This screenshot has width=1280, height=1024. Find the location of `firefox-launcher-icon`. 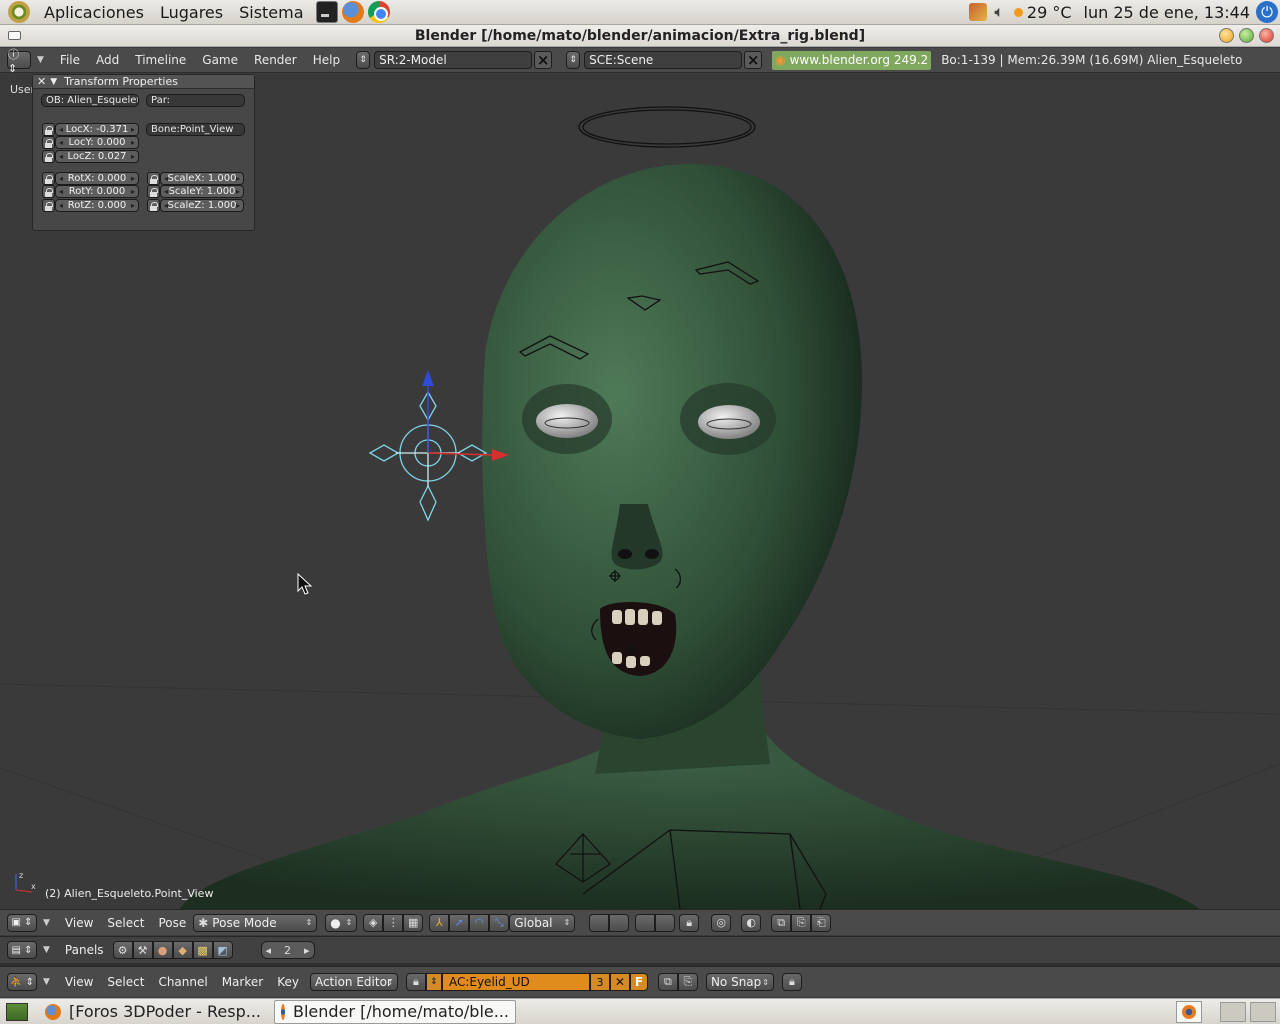

firefox-launcher-icon is located at coordinates (352, 12).